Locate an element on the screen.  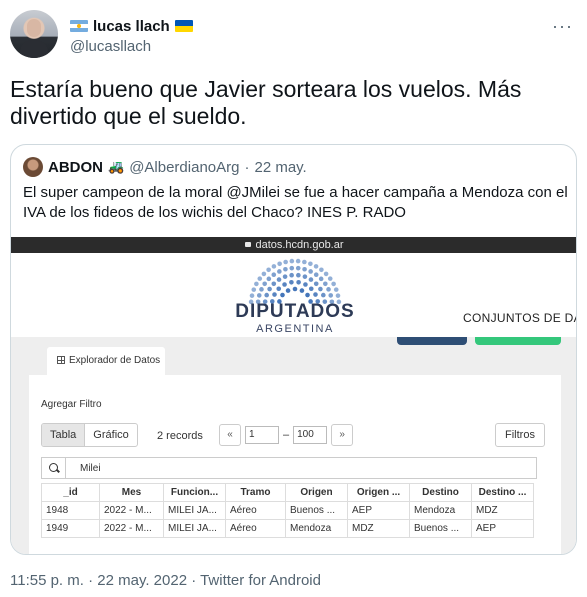
lock-icon is located at coordinates (248, 244).